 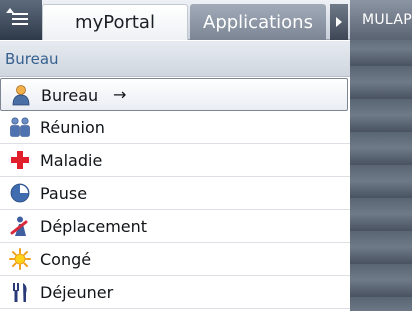 What do you see at coordinates (32, 59) in the screenshot?
I see `section-title: Bureau` at bounding box center [32, 59].